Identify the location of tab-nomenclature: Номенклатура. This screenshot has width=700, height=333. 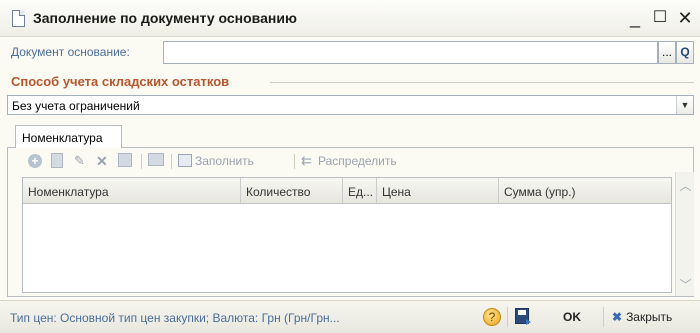
(68, 136).